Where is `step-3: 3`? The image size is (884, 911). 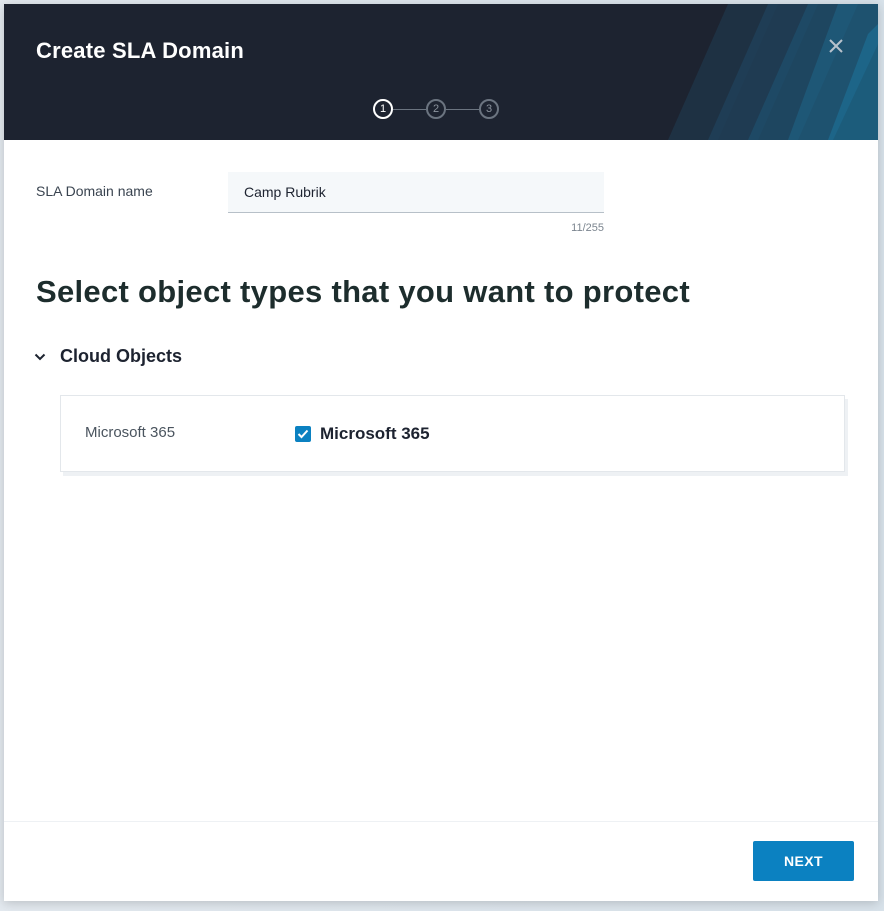
step-3: 3 is located at coordinates (489, 109).